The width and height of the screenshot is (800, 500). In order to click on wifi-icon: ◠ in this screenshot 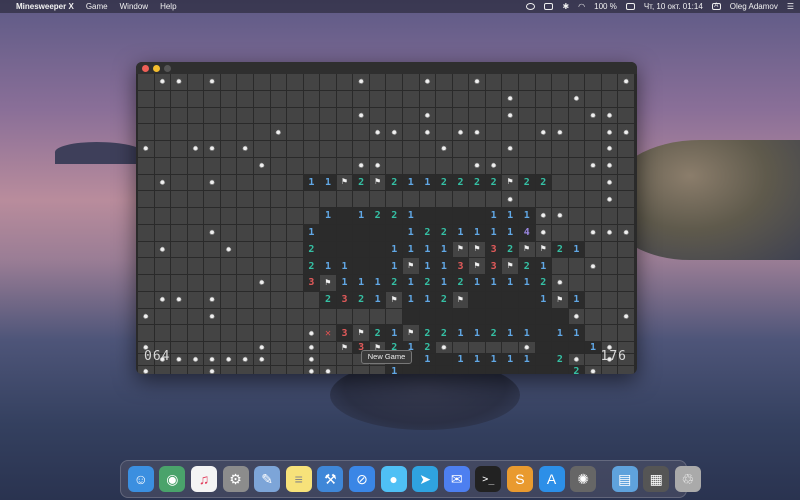, I will do `click(581, 6)`.